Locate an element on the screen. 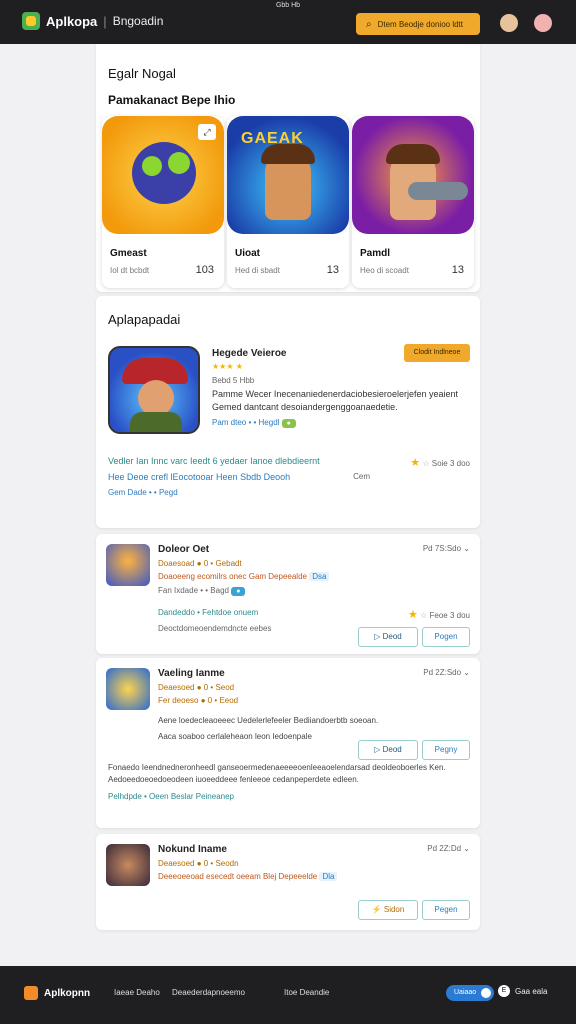 This screenshot has height=1024, width=576. rating-meta: ★ ☆ Soie 3 doo is located at coordinates (440, 462).